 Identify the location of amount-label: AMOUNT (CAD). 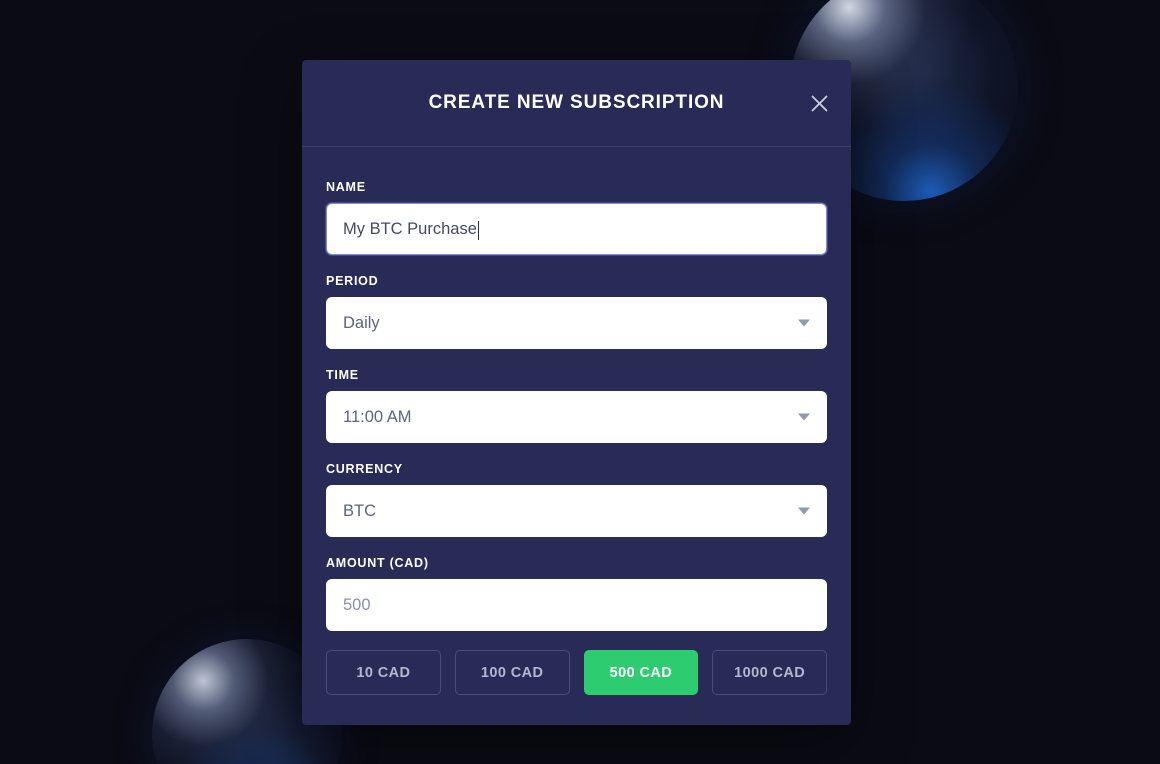
(377, 563).